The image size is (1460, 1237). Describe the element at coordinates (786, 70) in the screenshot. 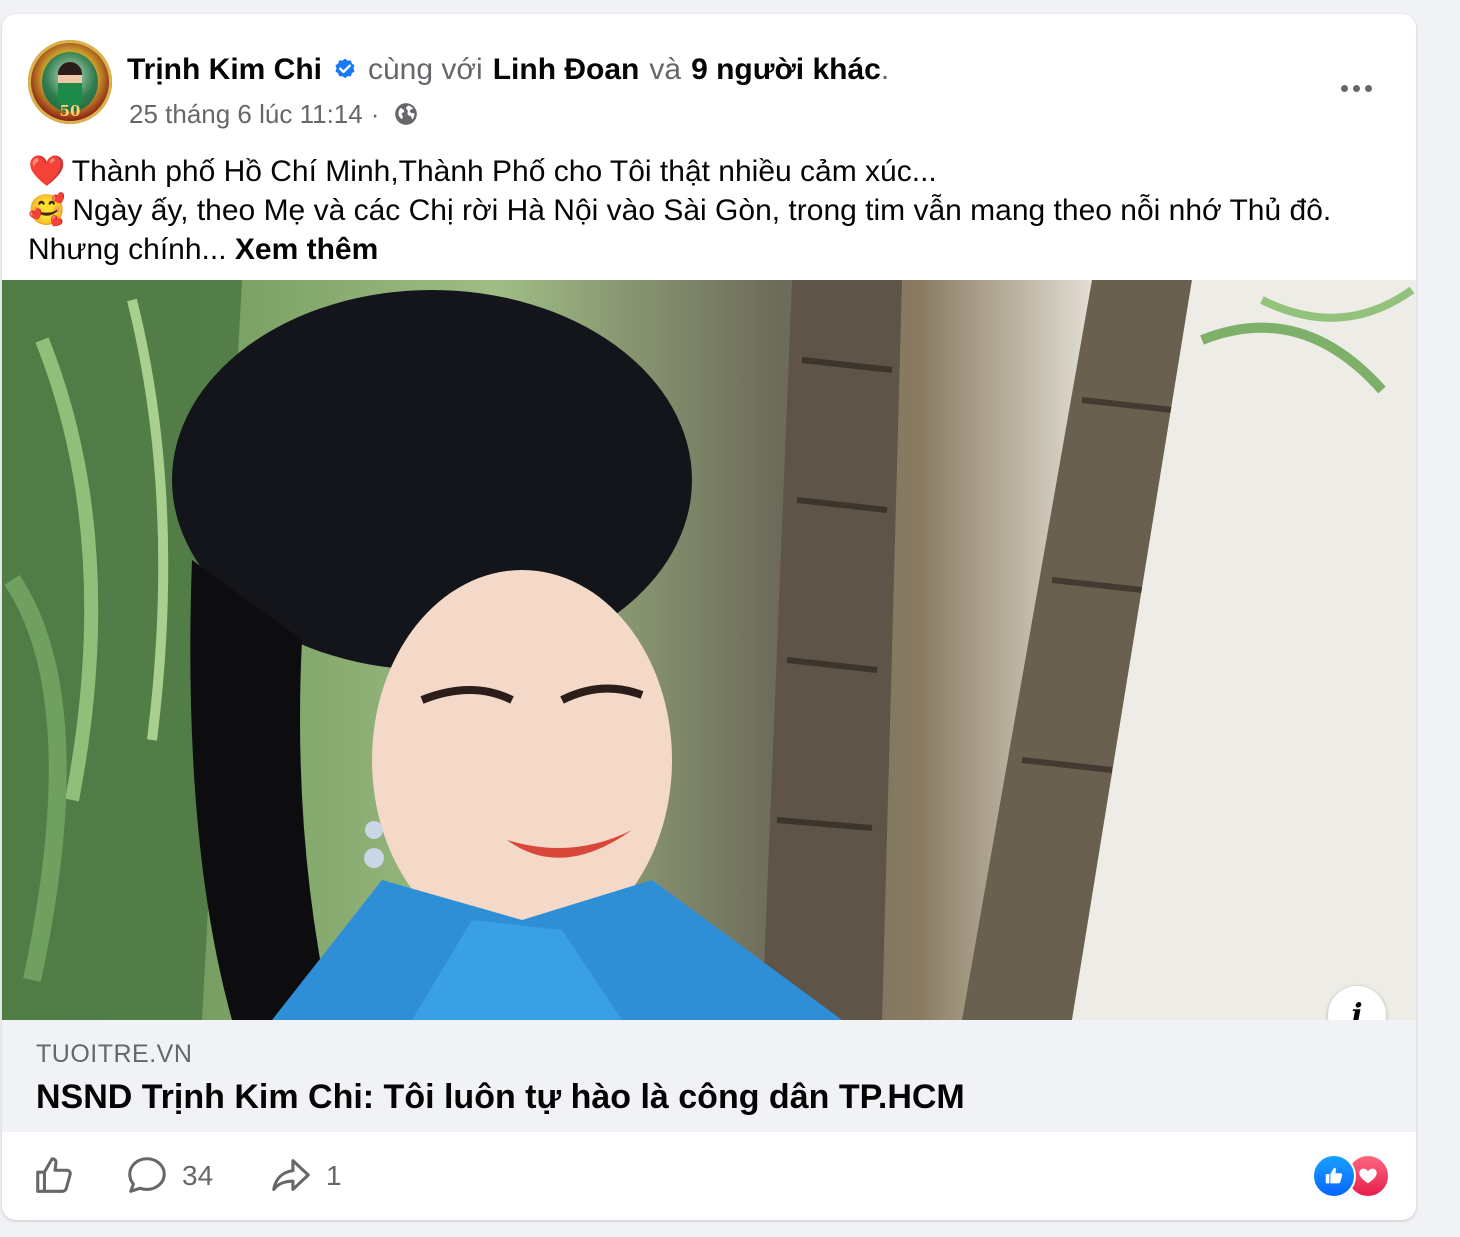

I see `others-link: 9 người khác` at that location.